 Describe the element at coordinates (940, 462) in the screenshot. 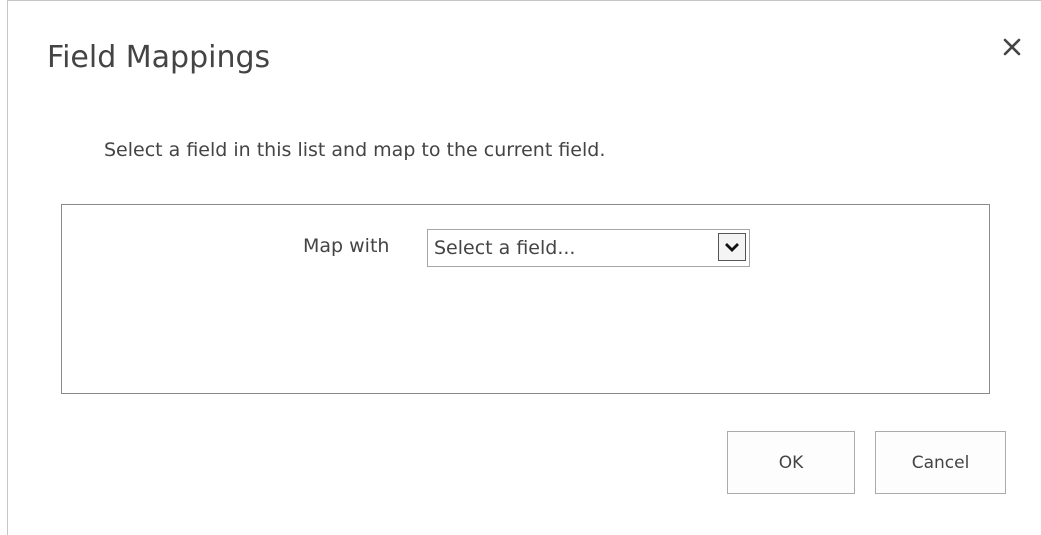

I see `cancel-button: Cancel` at that location.